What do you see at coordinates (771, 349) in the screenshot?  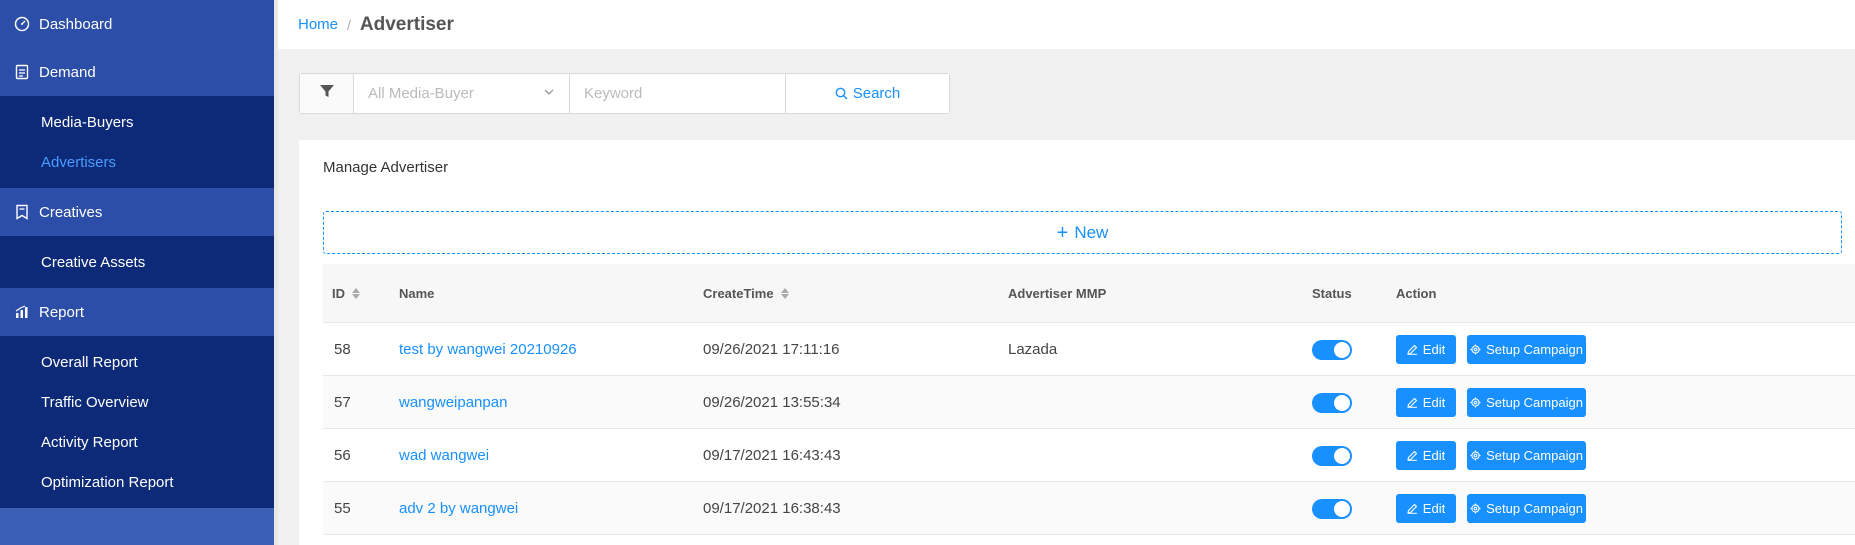 I see `cell-create-time: 09/26/2021 17:11:16` at bounding box center [771, 349].